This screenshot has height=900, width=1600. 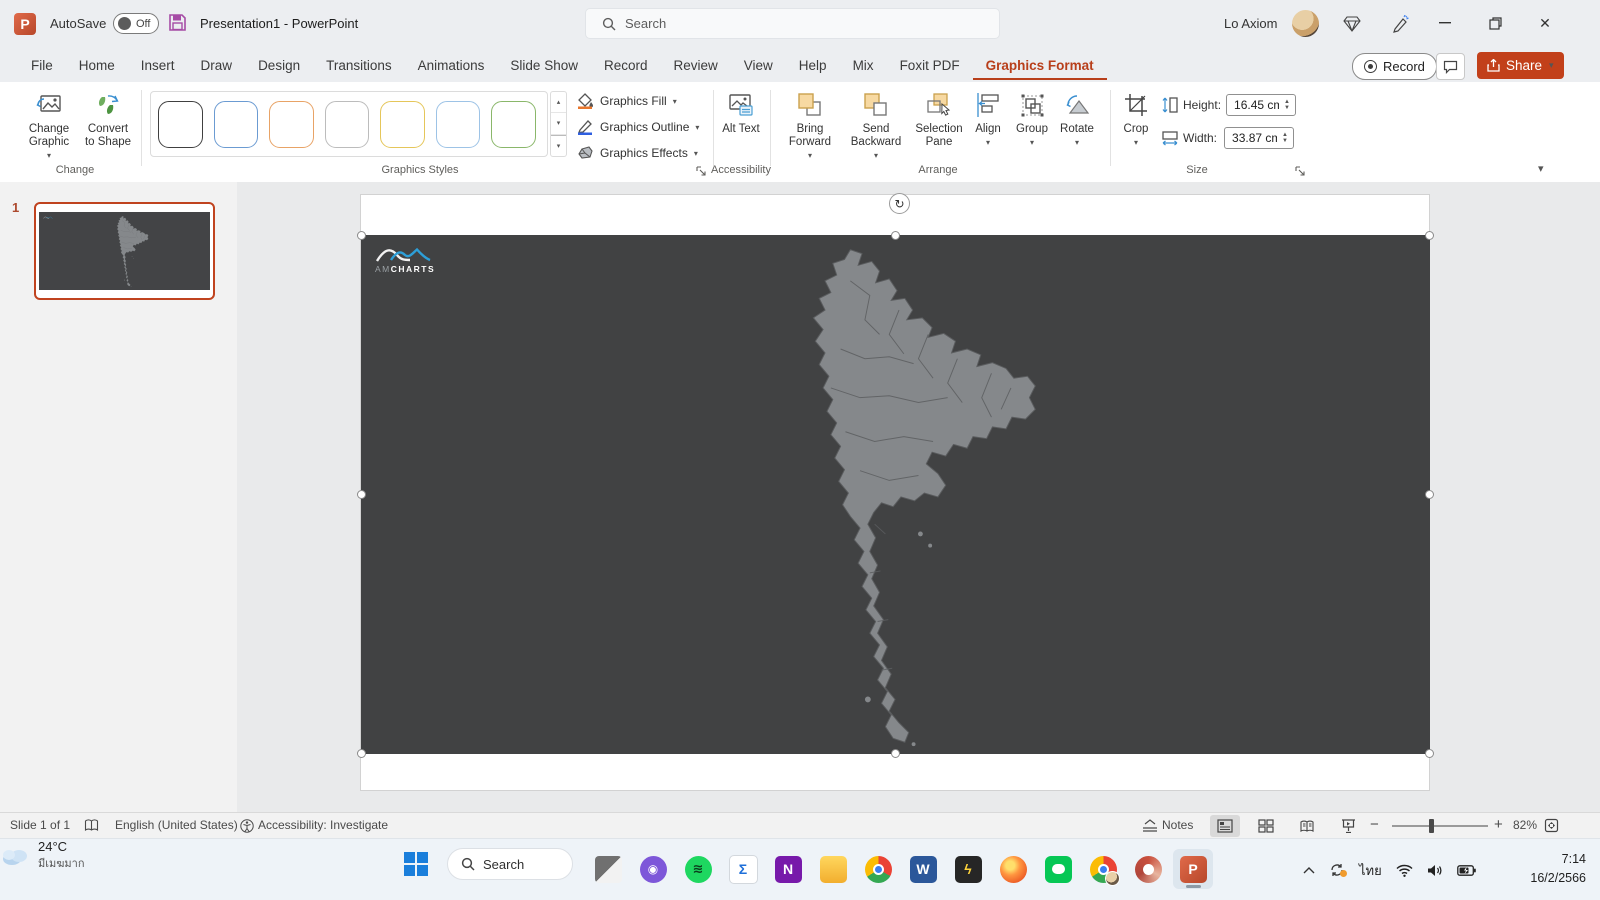 What do you see at coordinates (1440, 826) in the screenshot?
I see `zoom-slider-track` at bounding box center [1440, 826].